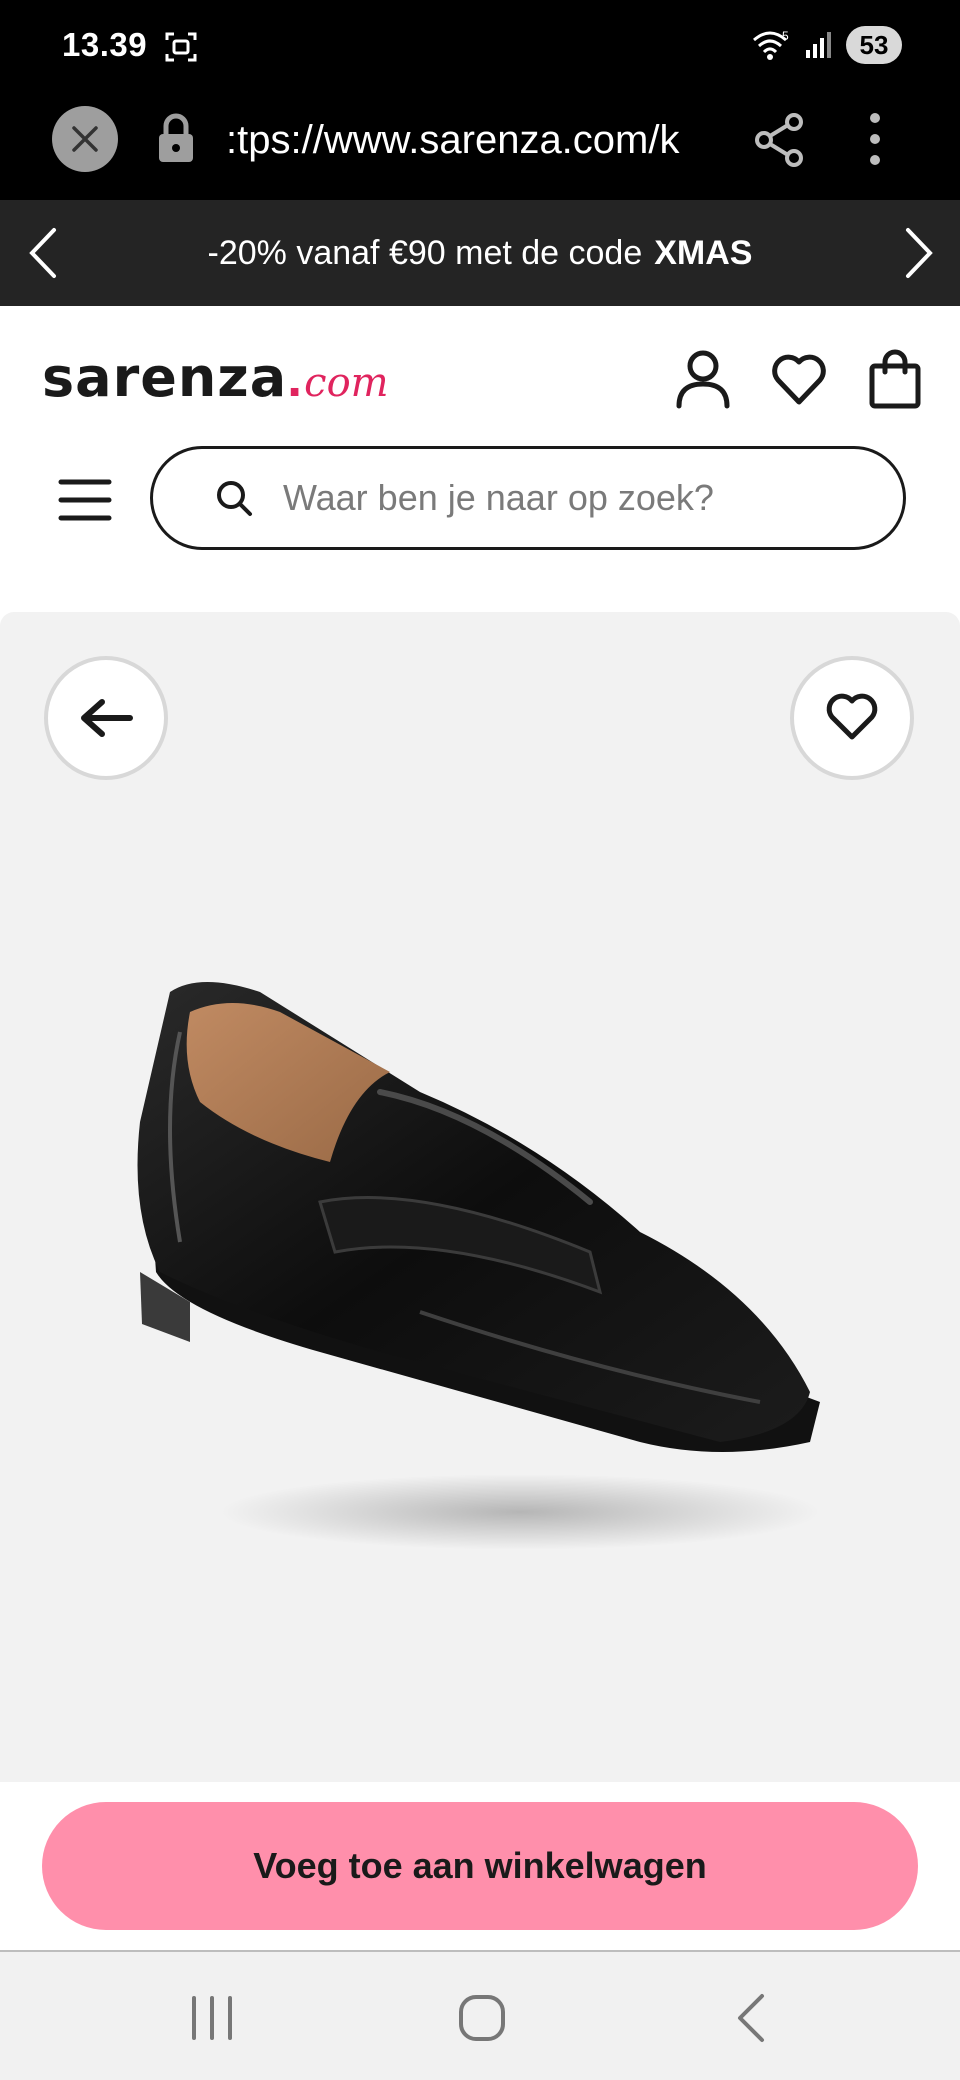 This screenshot has height=2080, width=960. What do you see at coordinates (482, 2018) in the screenshot?
I see `home-icon` at bounding box center [482, 2018].